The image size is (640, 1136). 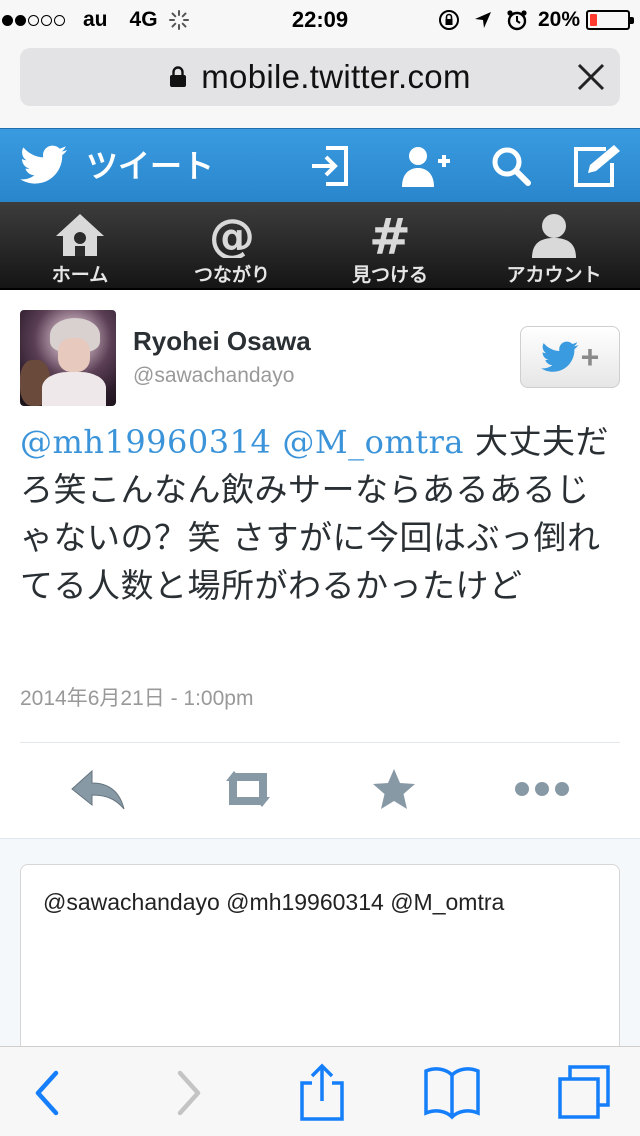 I want to click on reply-icon, so click(x=98, y=789).